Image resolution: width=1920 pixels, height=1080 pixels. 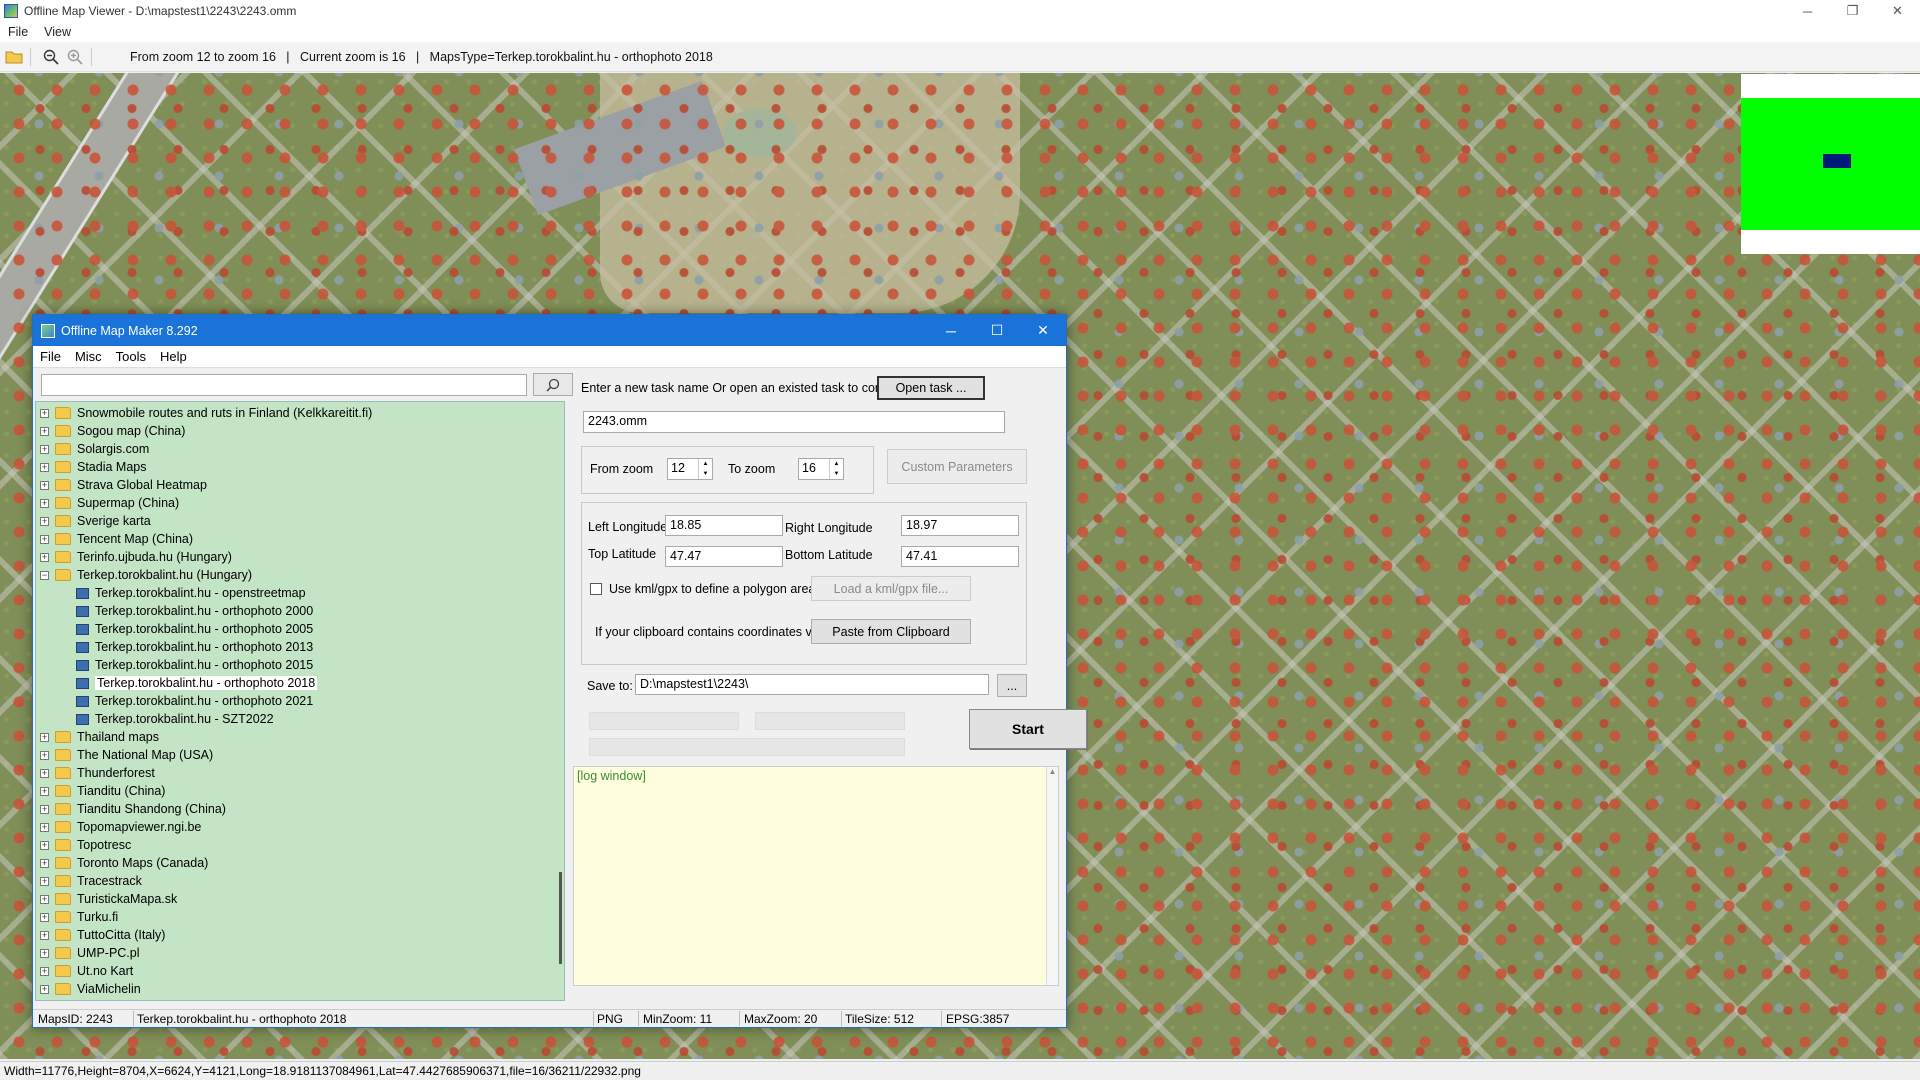 What do you see at coordinates (171, 593) in the screenshot?
I see `tree-map-item: Terkep.torokbalint.hu - openstreetmap` at bounding box center [171, 593].